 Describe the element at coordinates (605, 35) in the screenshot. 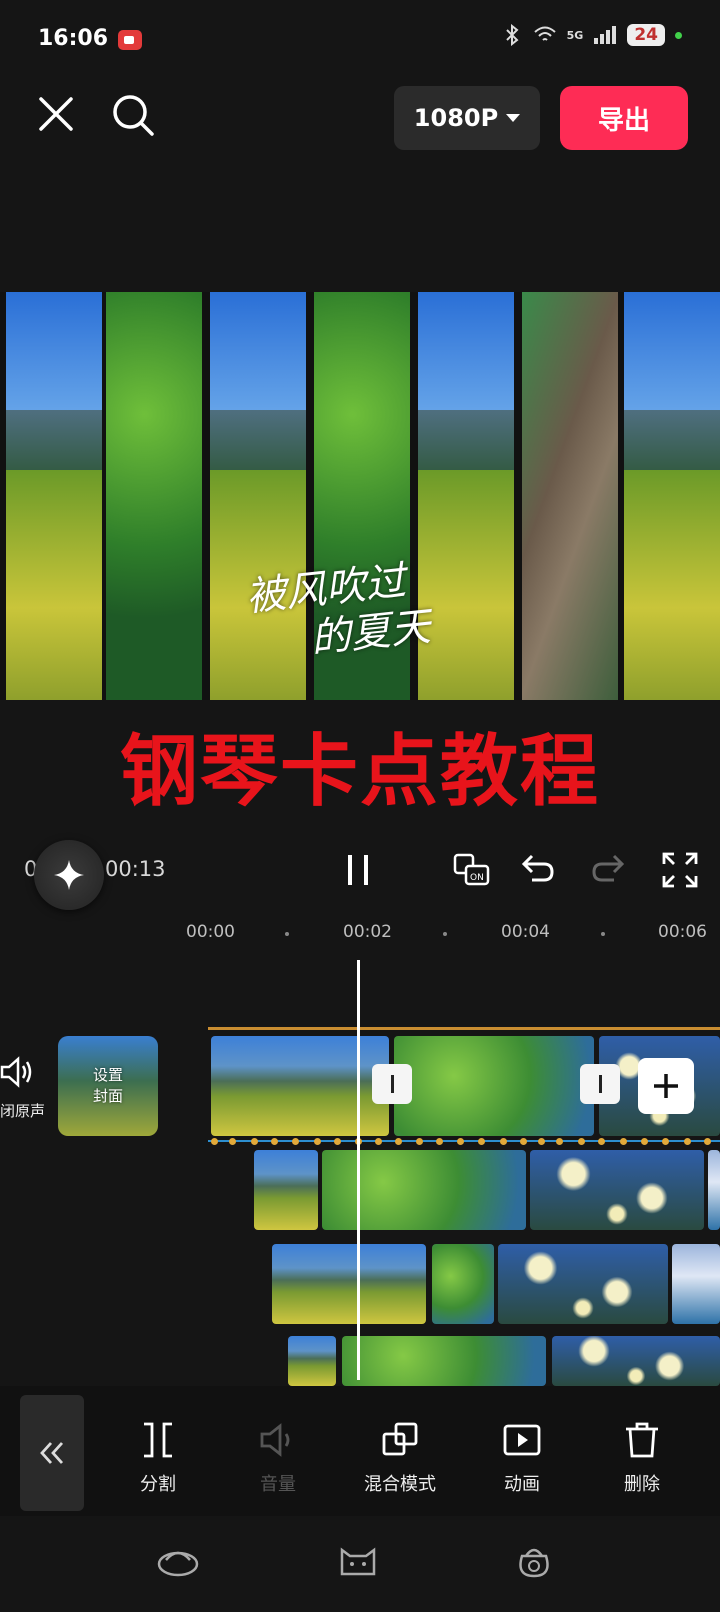

I see `signal-icon` at that location.